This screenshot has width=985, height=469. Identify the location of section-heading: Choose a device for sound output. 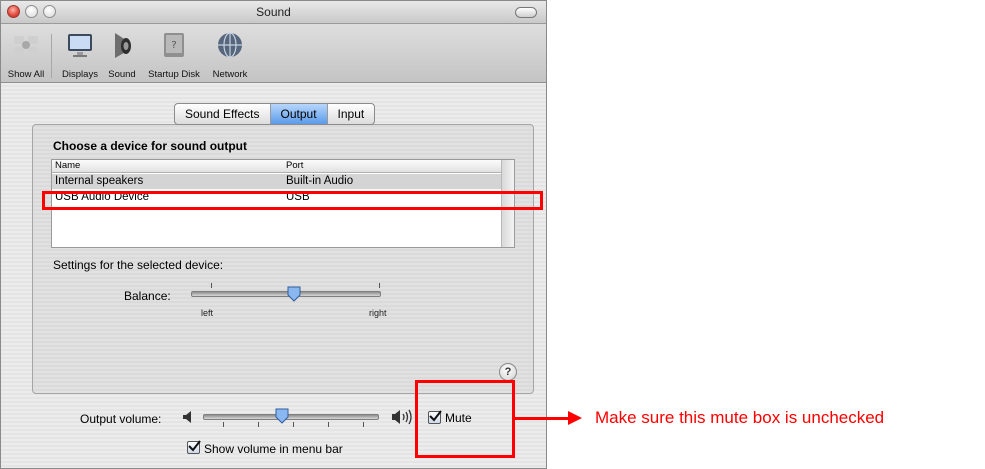
(150, 146).